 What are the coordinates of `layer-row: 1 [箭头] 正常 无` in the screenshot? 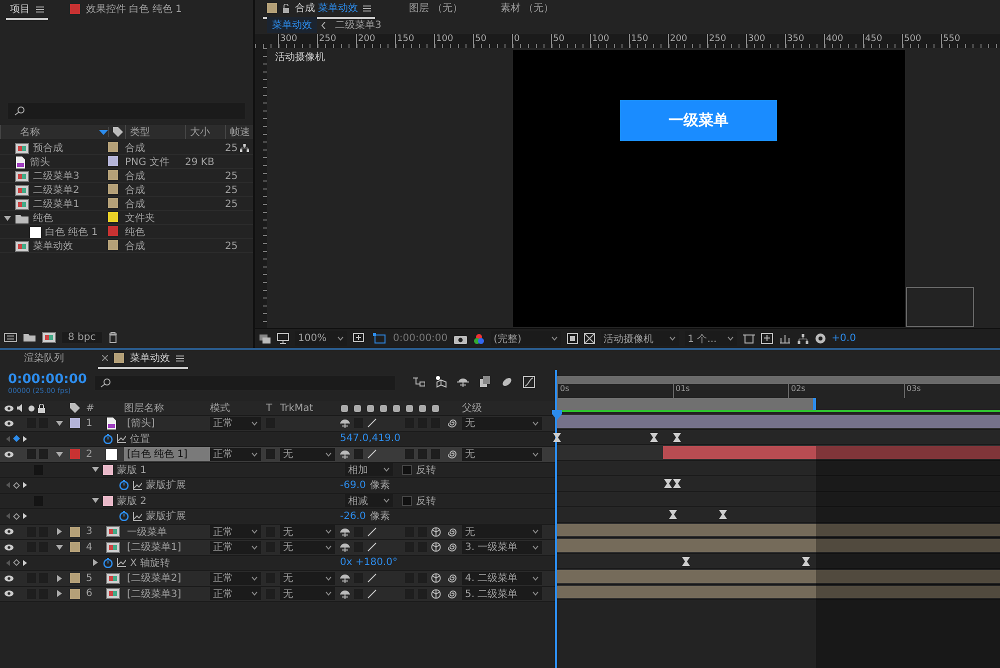 It's located at (277, 424).